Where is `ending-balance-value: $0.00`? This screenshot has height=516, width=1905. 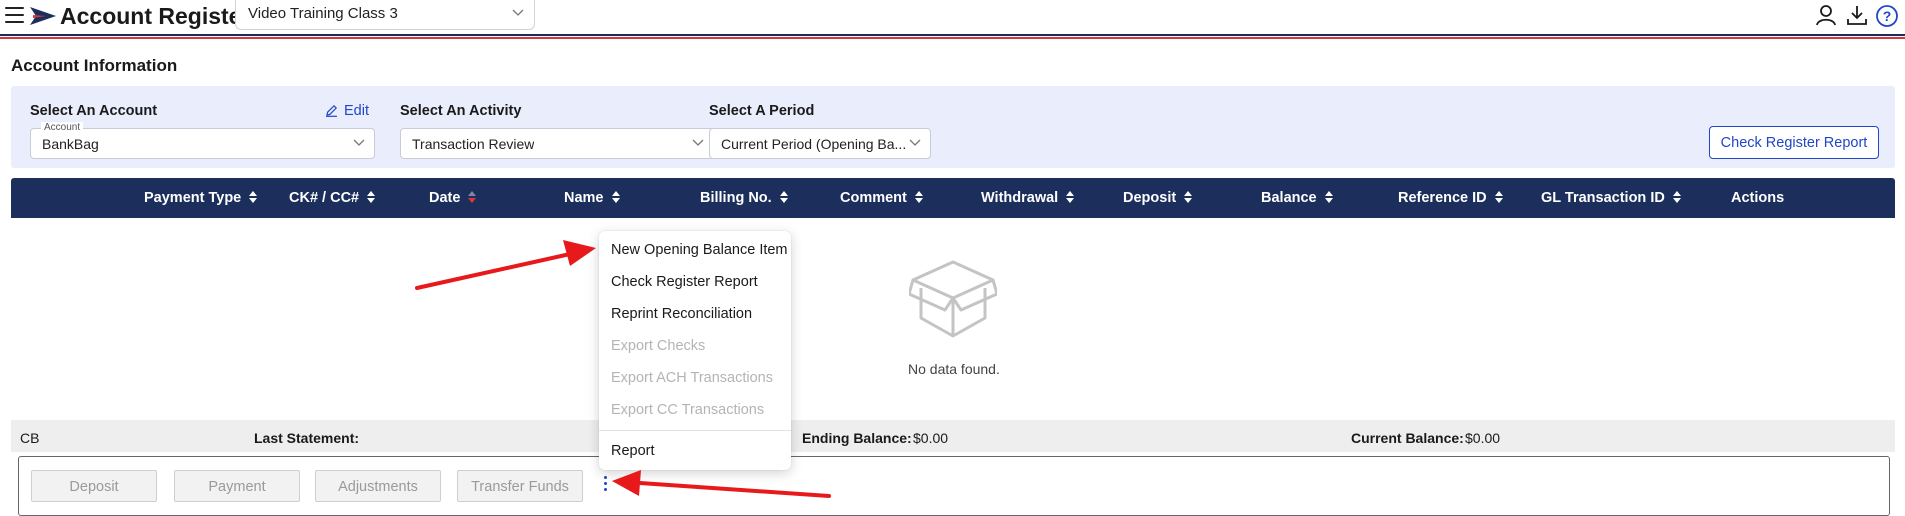 ending-balance-value: $0.00 is located at coordinates (931, 438).